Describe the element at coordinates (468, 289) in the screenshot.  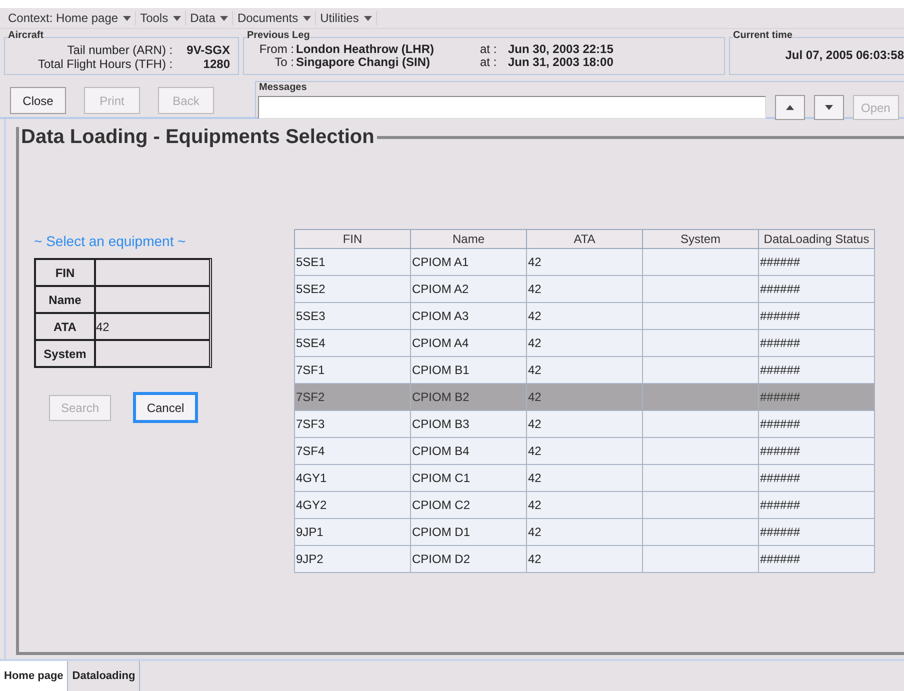
I see `table-cell: CPIOM A2` at that location.